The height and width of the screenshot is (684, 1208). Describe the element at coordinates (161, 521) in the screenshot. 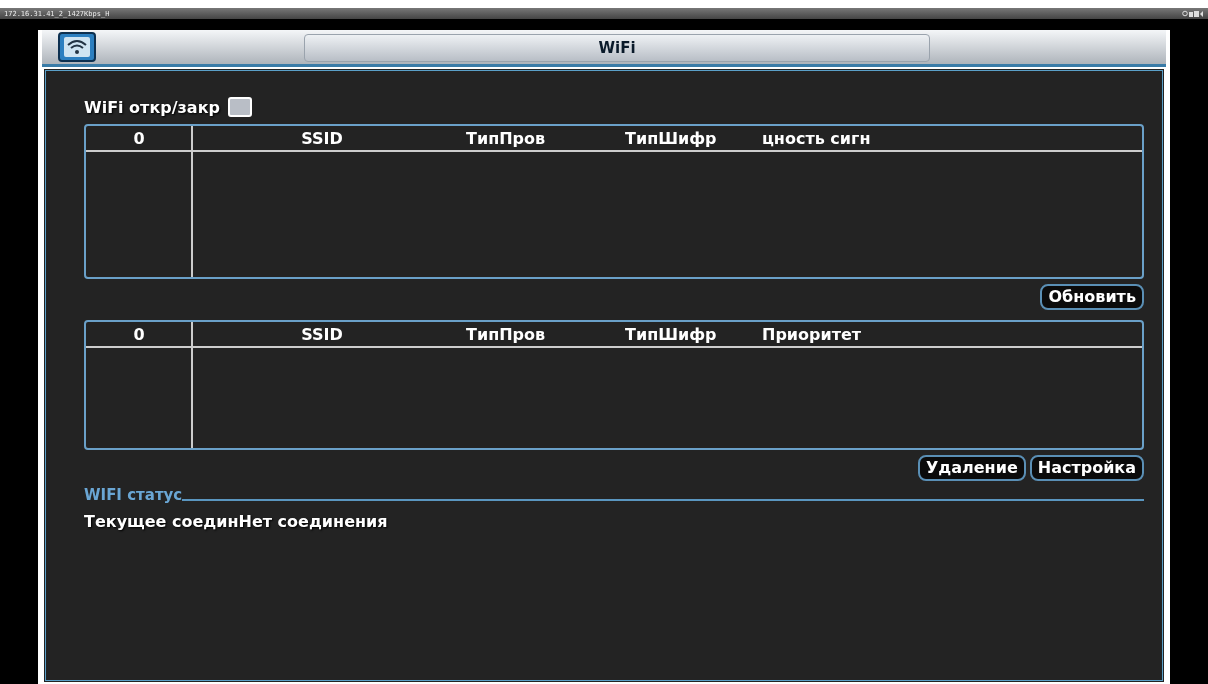

I see `connection-label: Текущее соедин` at that location.